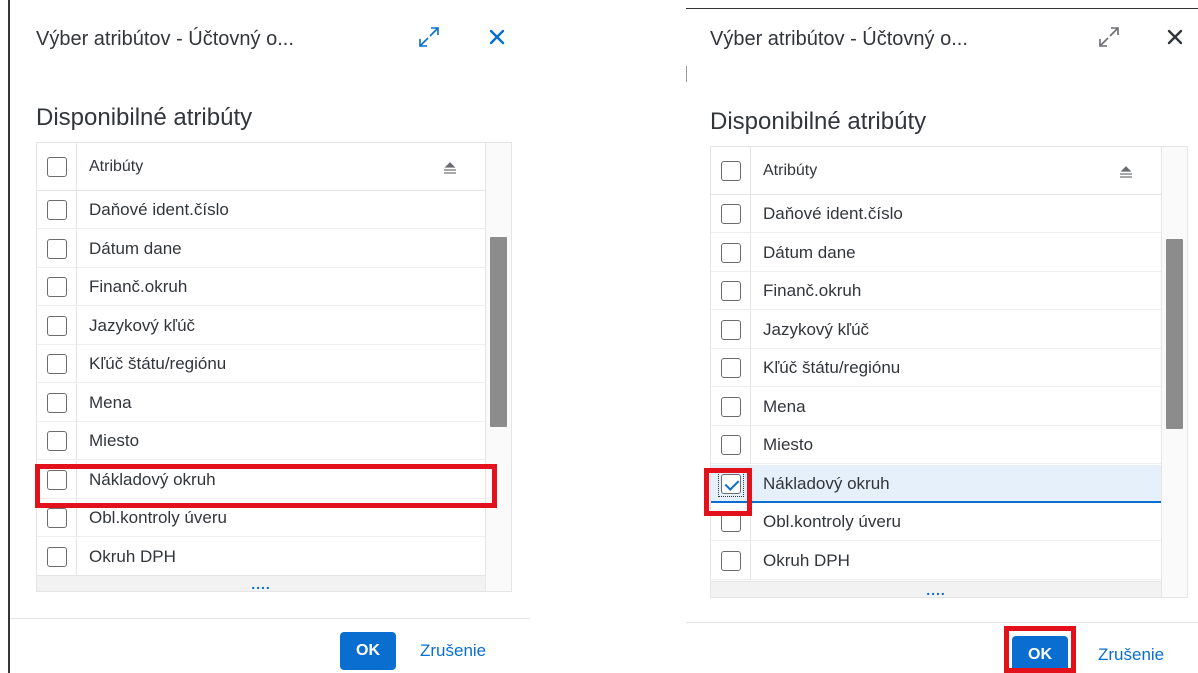 Image resolution: width=1198 pixels, height=673 pixels. I want to click on row-label: Daňové ident.číslo, so click(833, 213).